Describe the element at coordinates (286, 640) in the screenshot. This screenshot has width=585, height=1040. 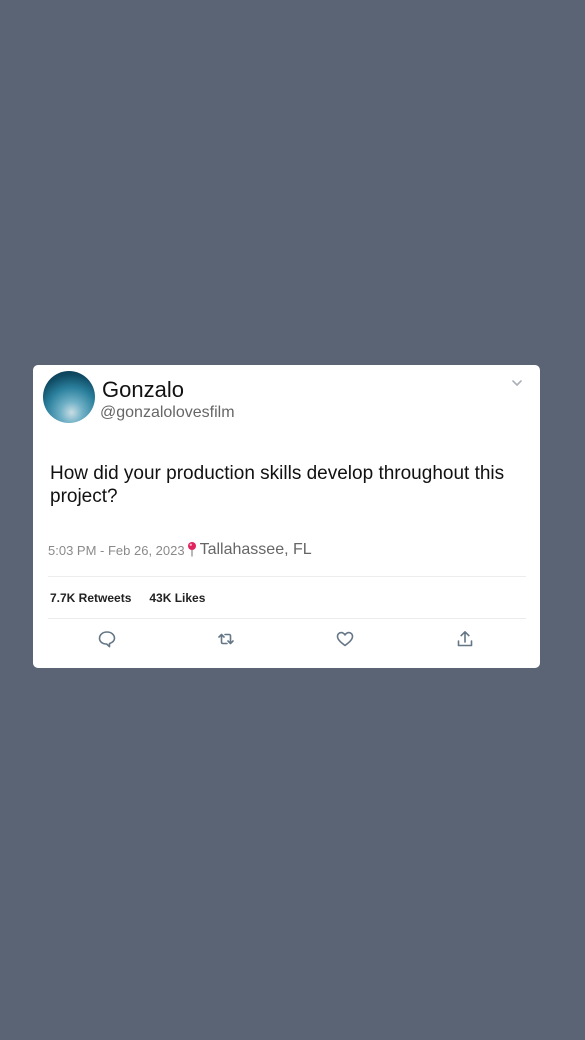
I see `action-bar` at that location.